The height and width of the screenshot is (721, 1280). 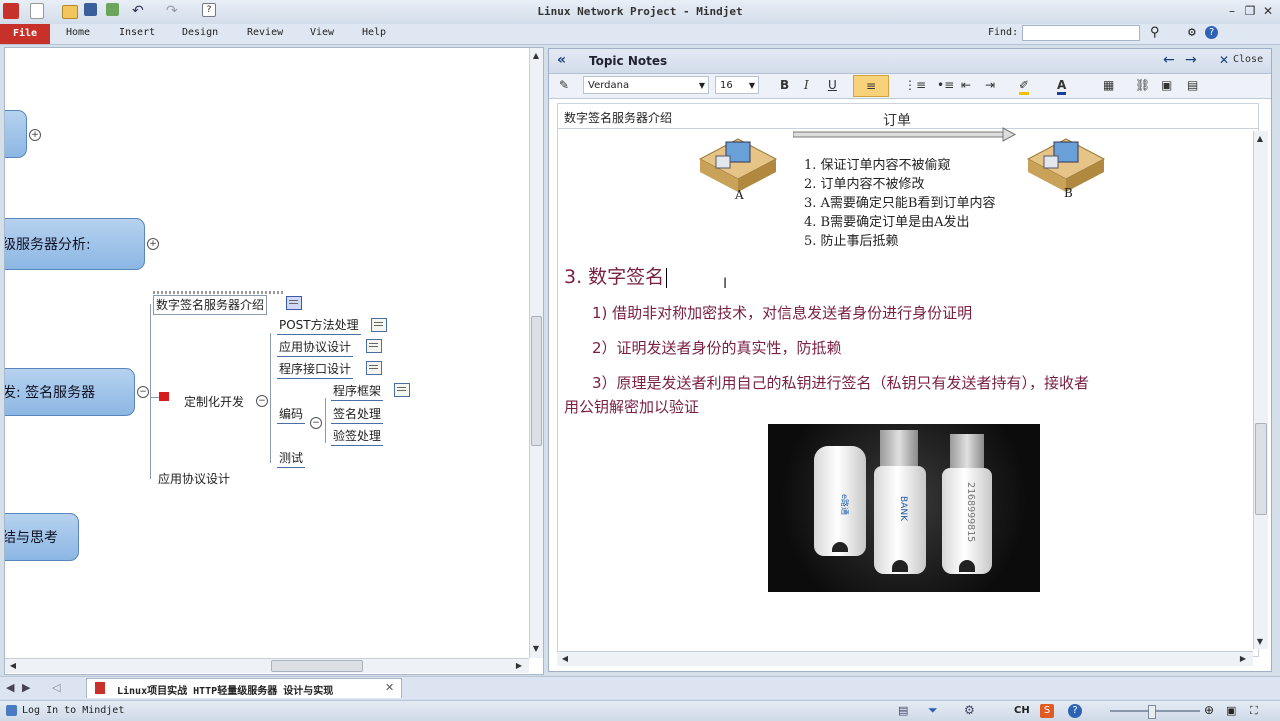 I want to click on notes-horizontal-scrollbar: ◀ ▶, so click(x=905, y=658).